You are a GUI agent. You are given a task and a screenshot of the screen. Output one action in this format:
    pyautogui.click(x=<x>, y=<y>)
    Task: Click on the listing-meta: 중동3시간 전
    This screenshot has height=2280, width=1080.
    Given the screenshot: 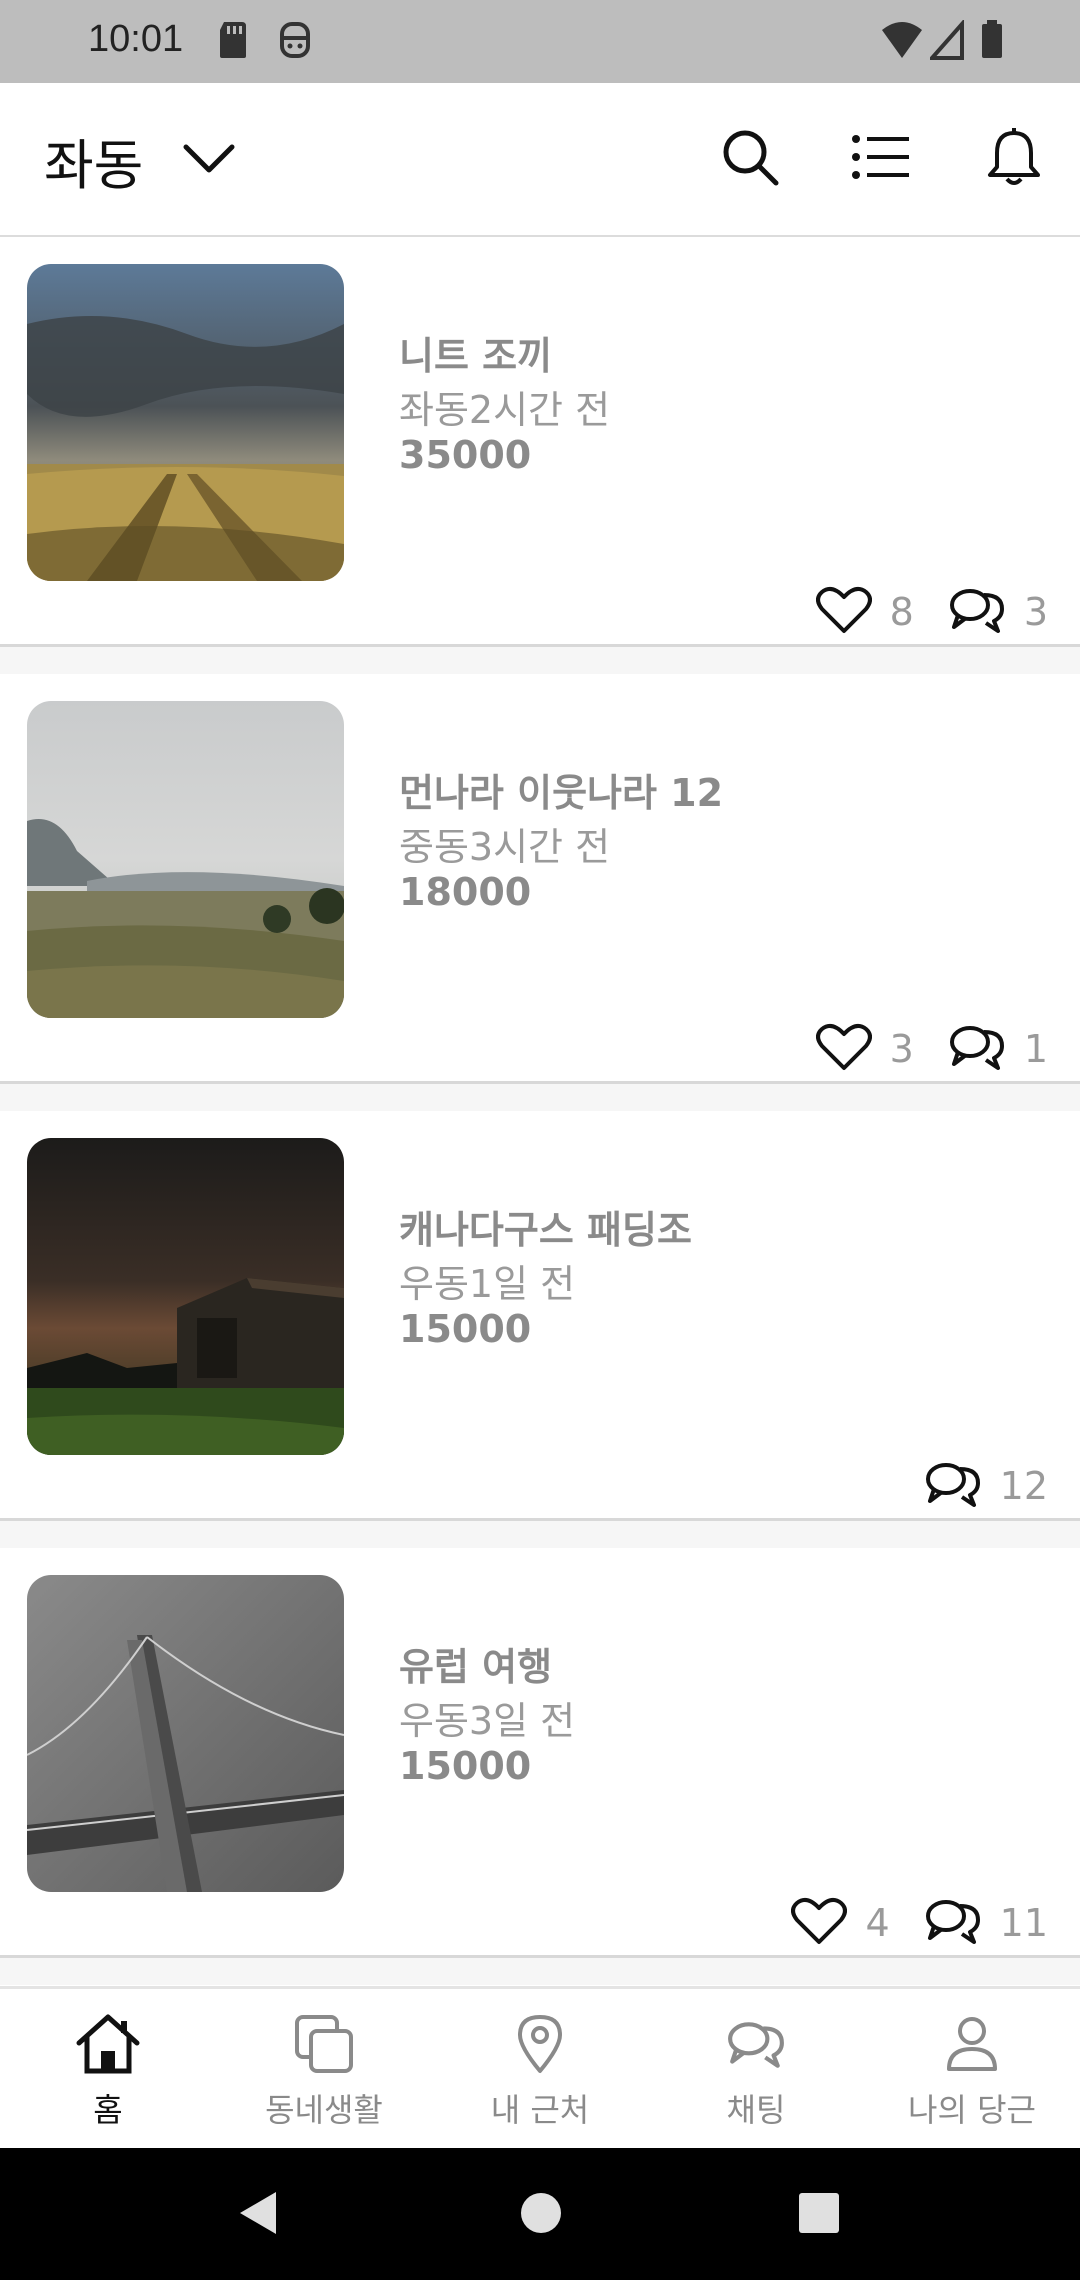 What is the action you would take?
    pyautogui.click(x=505, y=847)
    